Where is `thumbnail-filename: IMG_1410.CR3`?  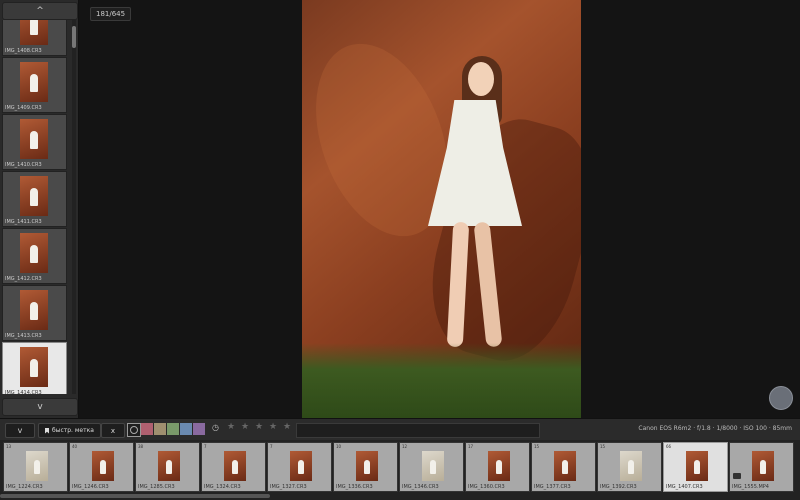
thumbnail-filename: IMG_1410.CR3 is located at coordinates (23, 165).